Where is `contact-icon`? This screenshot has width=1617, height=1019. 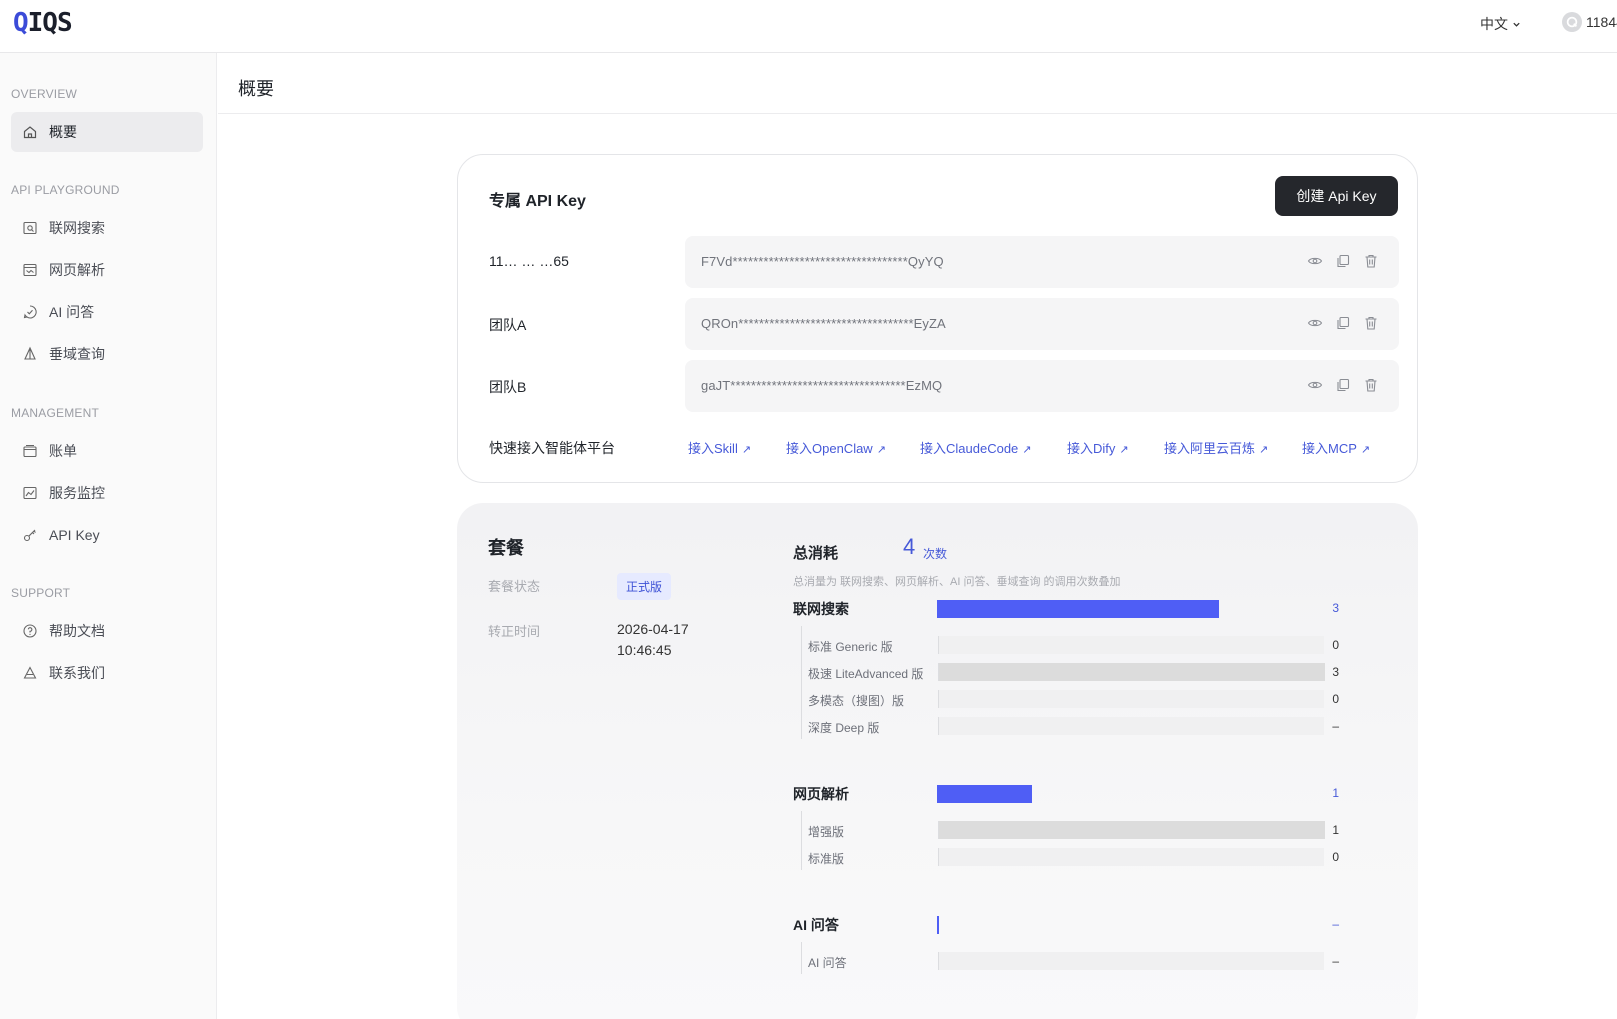
contact-icon is located at coordinates (30, 672).